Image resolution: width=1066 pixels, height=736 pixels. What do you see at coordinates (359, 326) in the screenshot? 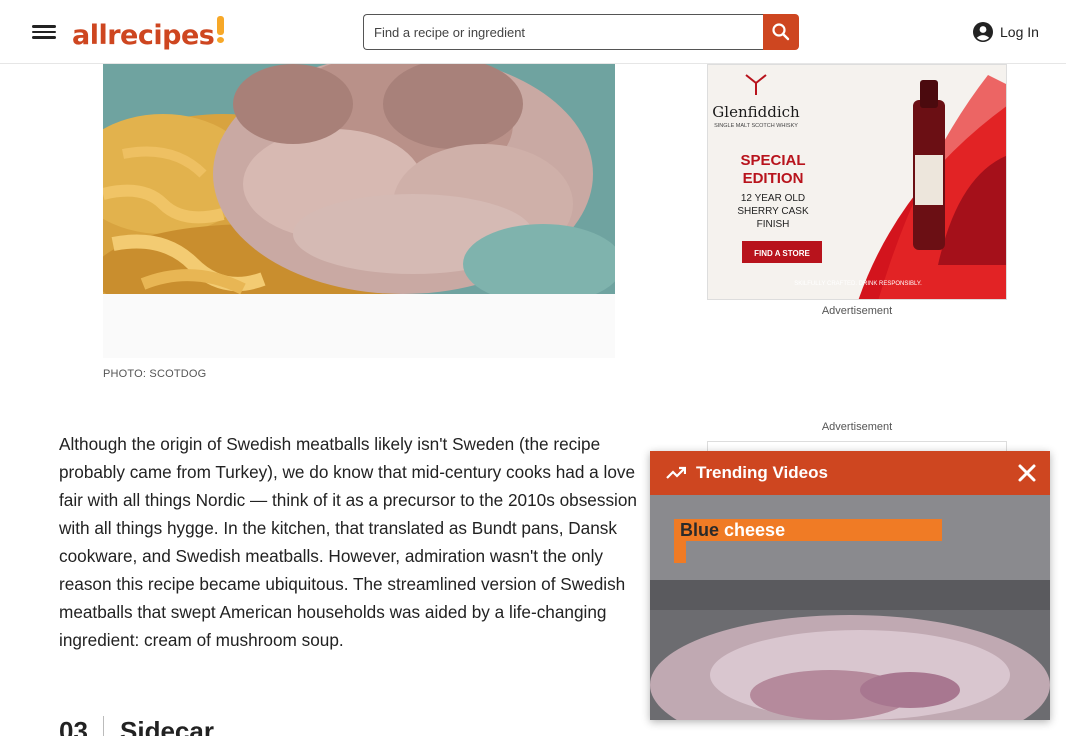
I see `photo-padding` at bounding box center [359, 326].